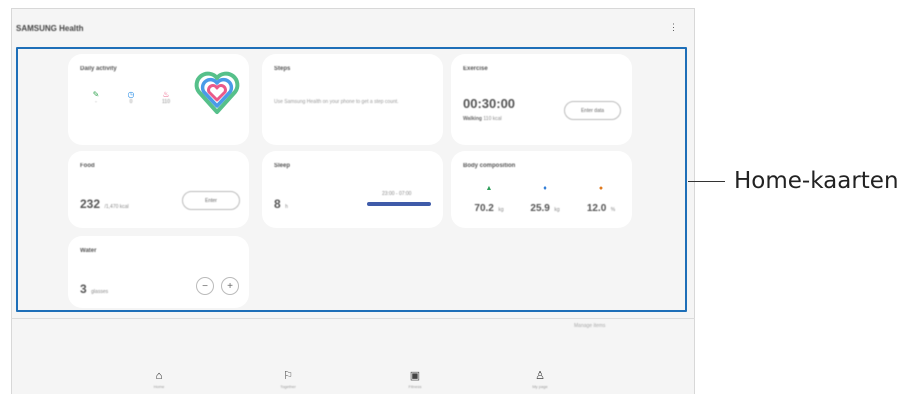  What do you see at coordinates (288, 376) in the screenshot?
I see `flag-icon: ⚐` at bounding box center [288, 376].